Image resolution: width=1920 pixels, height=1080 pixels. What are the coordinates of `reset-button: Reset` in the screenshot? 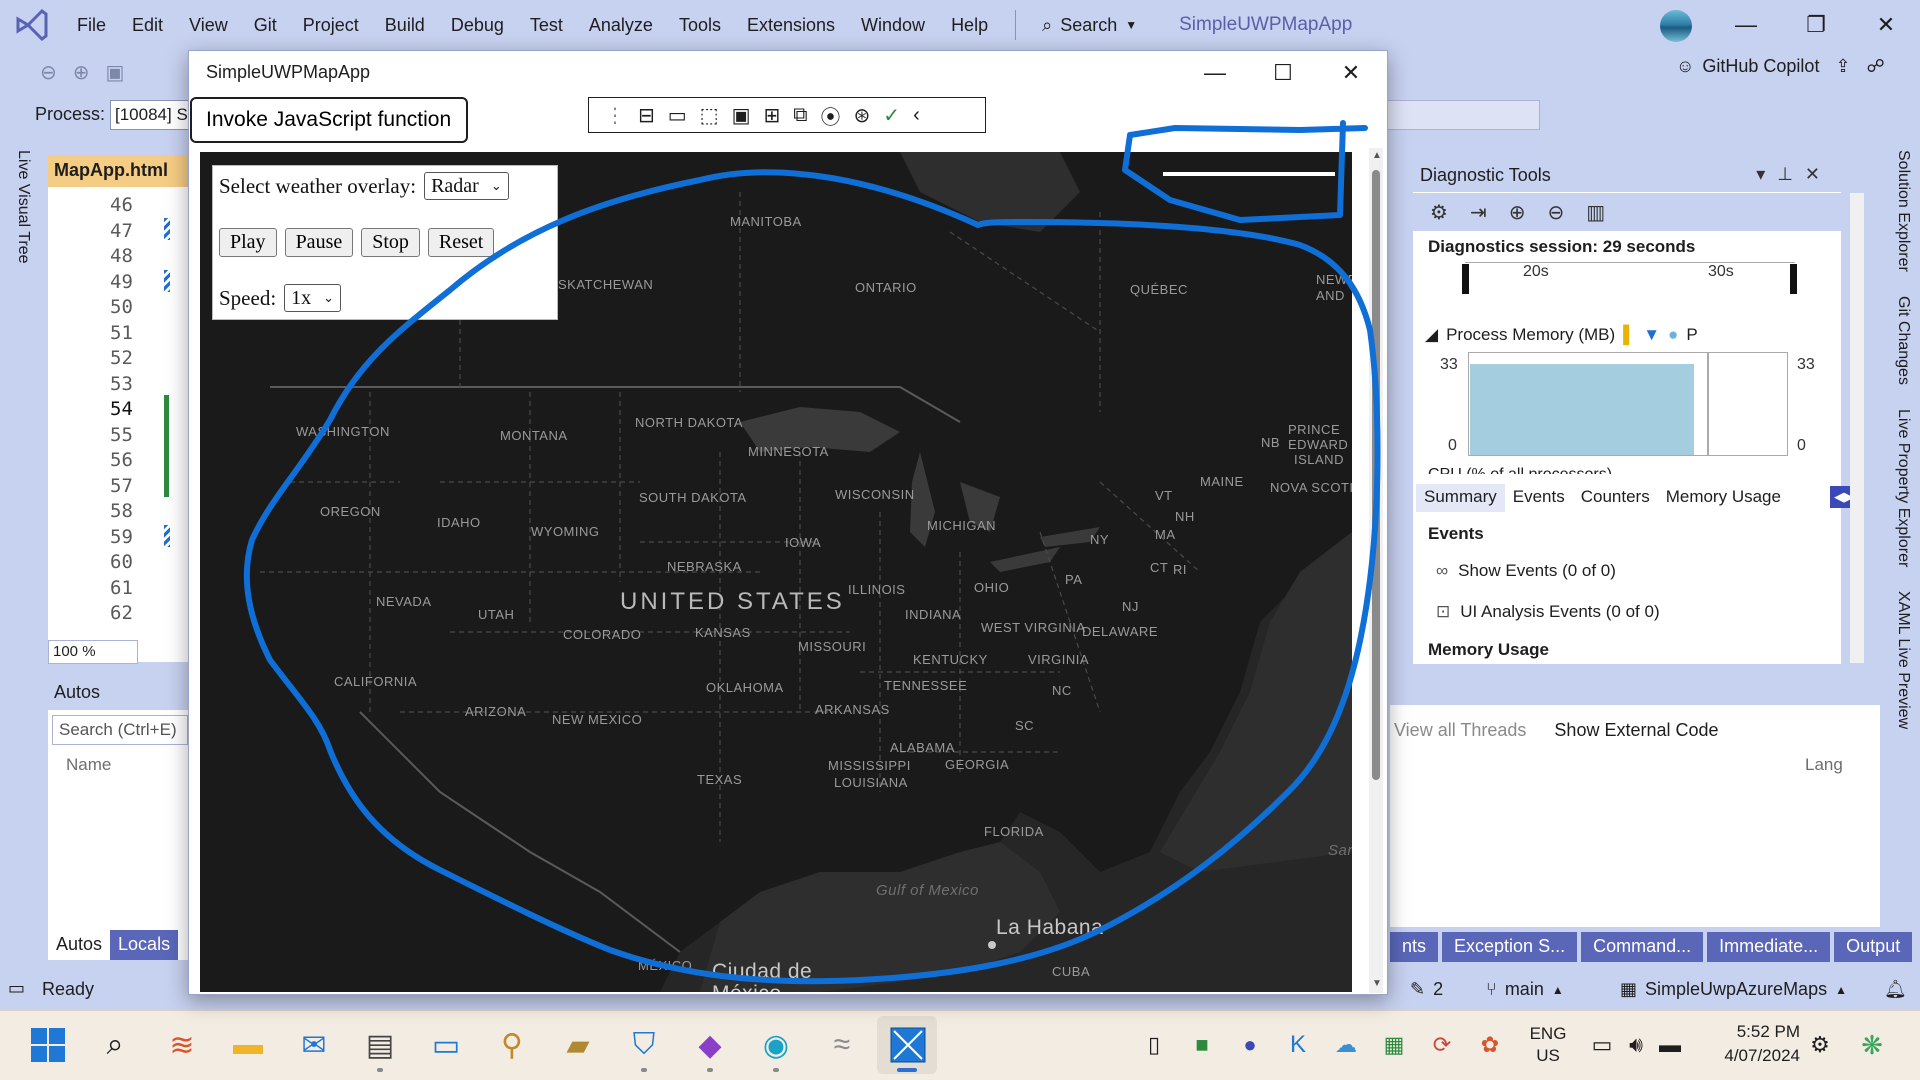 It's located at (461, 242).